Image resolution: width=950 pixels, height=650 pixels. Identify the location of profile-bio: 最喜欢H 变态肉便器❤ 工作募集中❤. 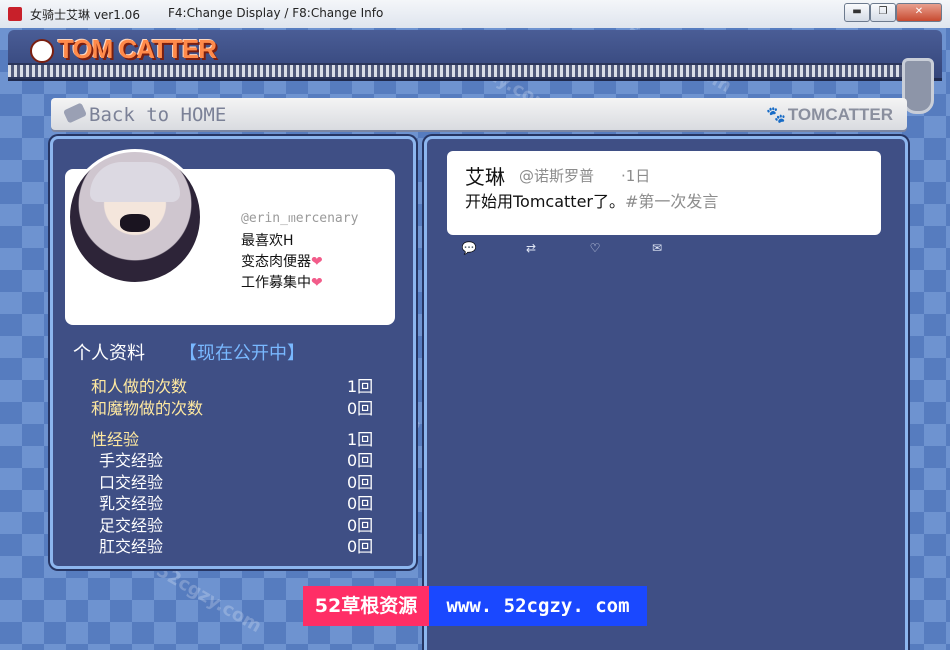
(282, 262).